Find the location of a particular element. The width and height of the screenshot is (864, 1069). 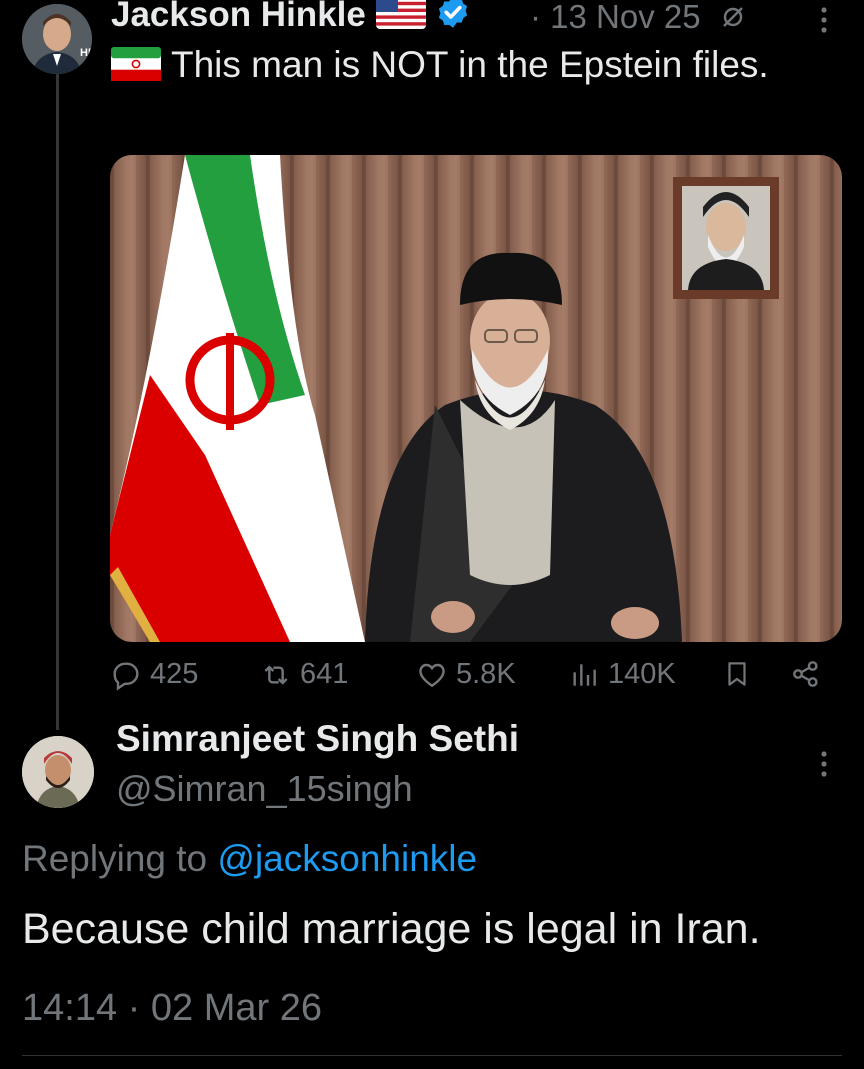

bookmark-icon is located at coordinates (737, 674).